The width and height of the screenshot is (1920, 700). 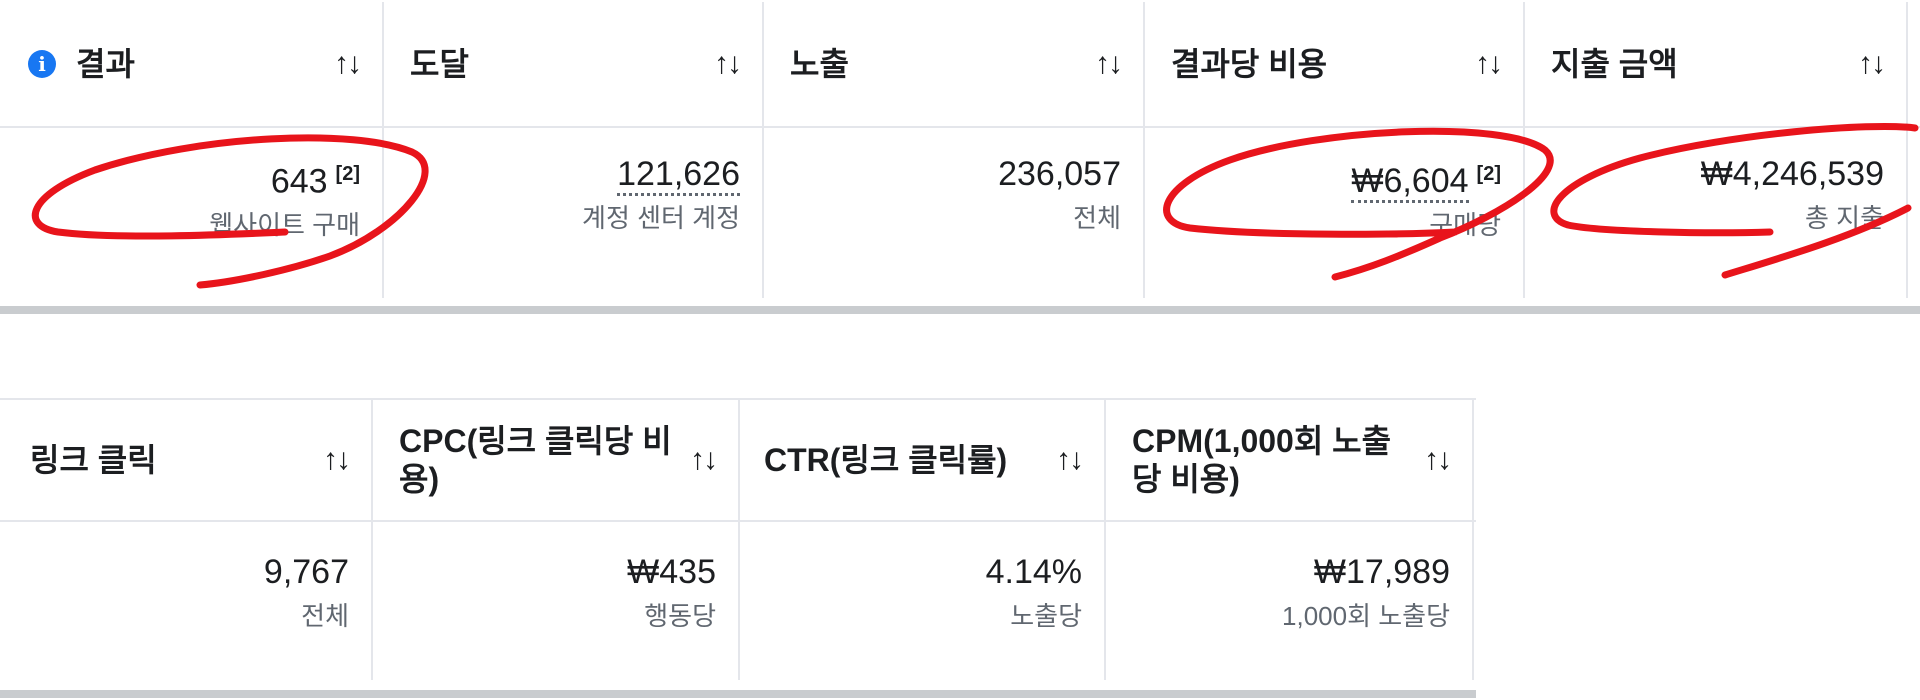 What do you see at coordinates (819, 64) in the screenshot?
I see `column-header-label: 노출` at bounding box center [819, 64].